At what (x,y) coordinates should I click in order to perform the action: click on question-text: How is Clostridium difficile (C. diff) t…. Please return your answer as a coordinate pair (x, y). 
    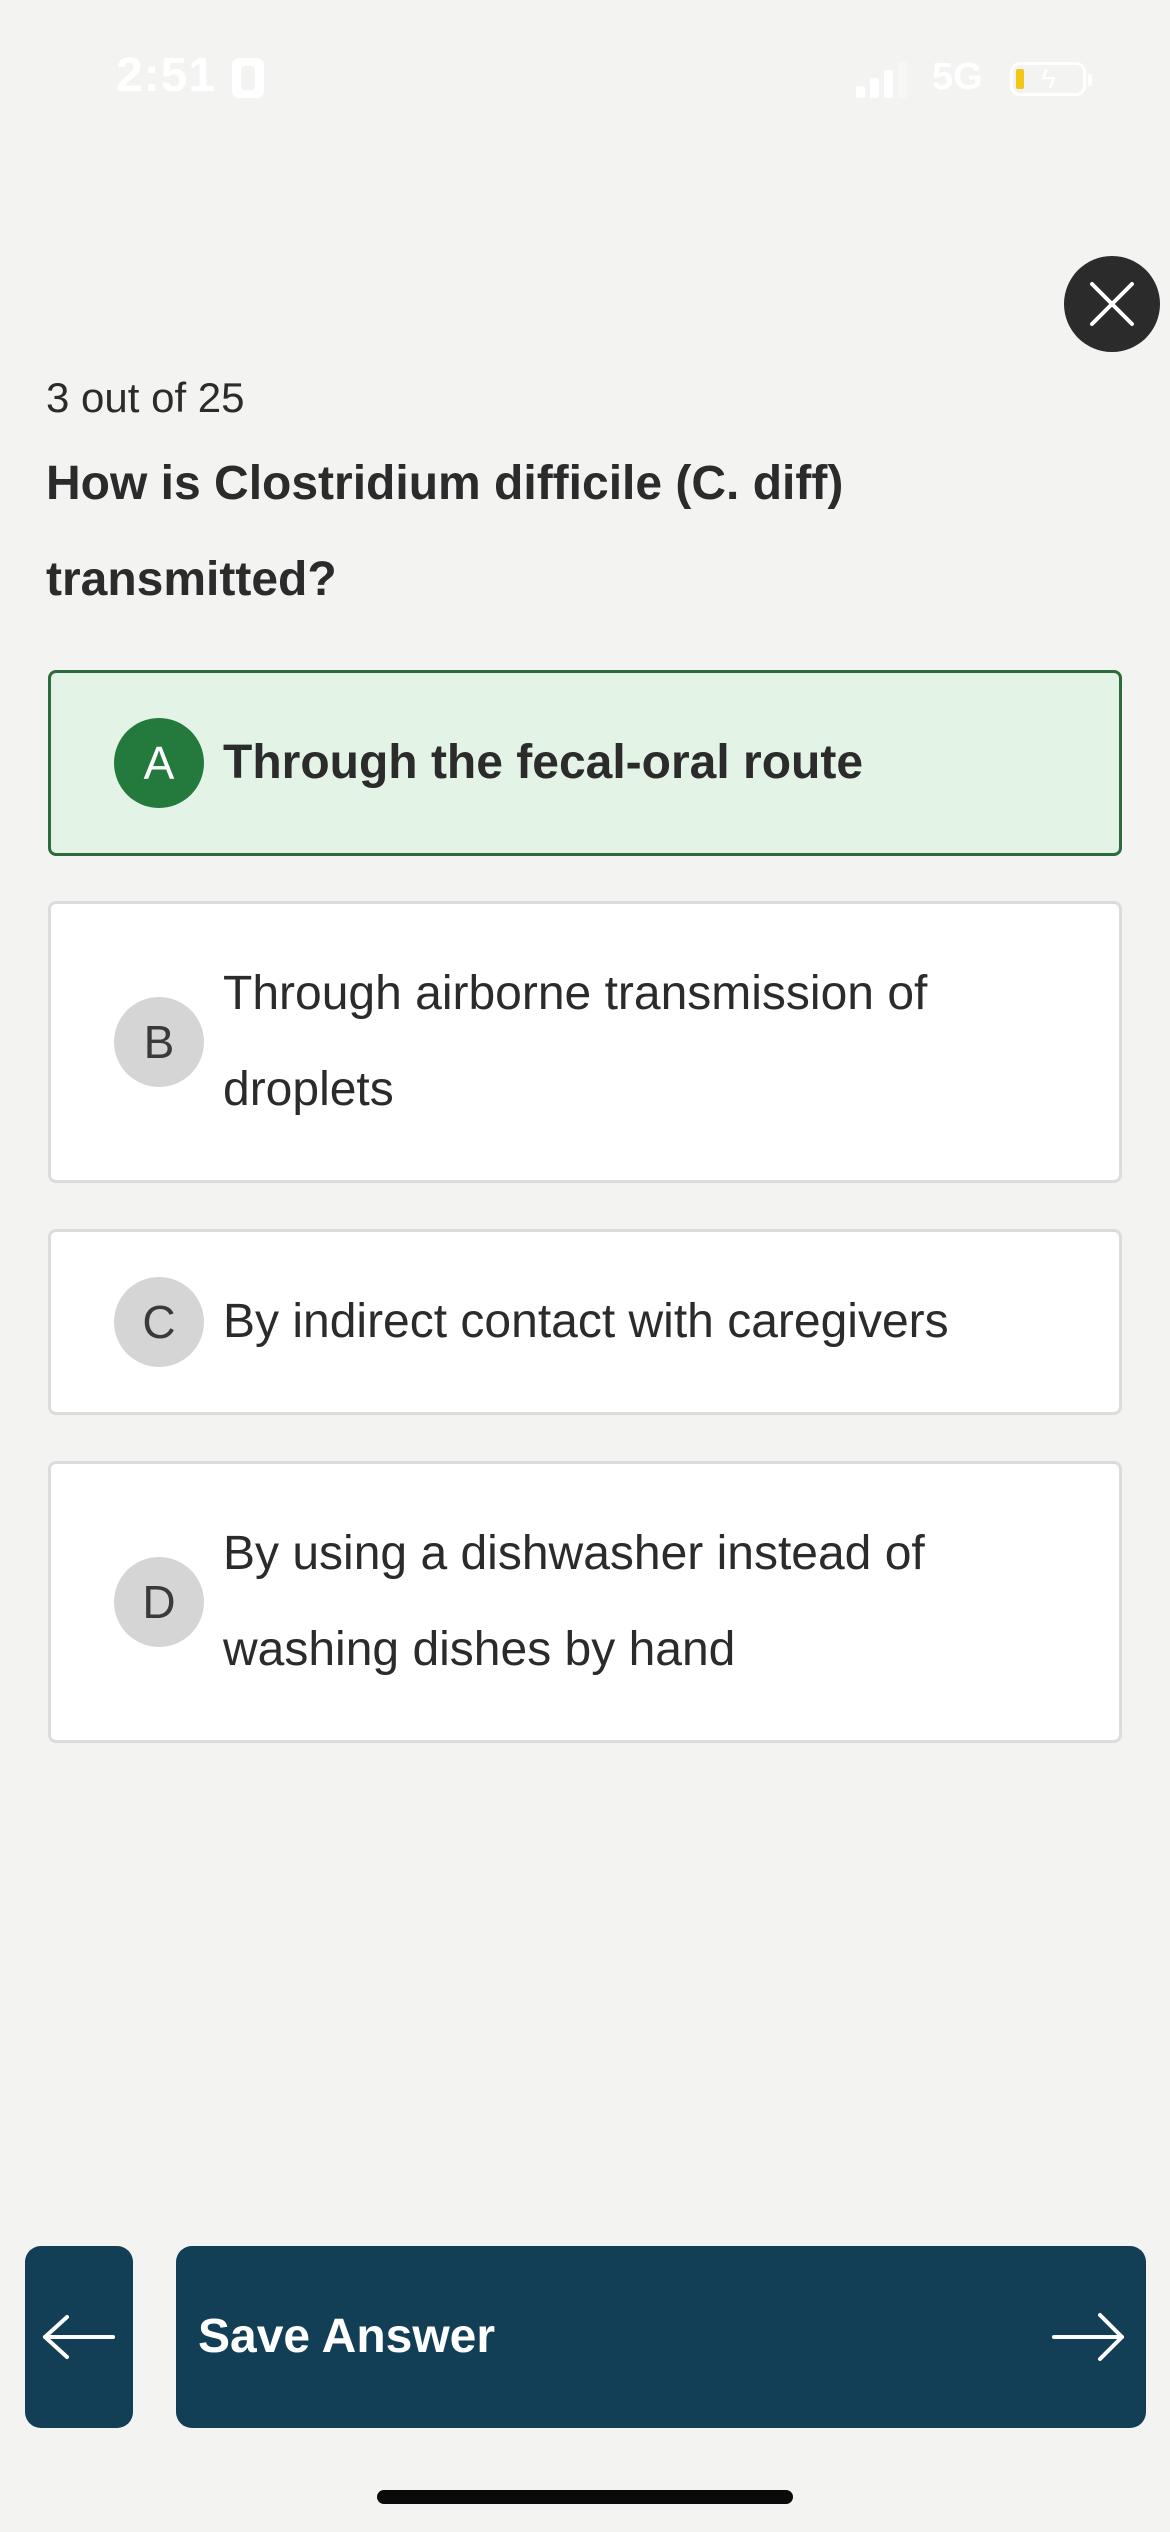
    Looking at the image, I should click on (445, 531).